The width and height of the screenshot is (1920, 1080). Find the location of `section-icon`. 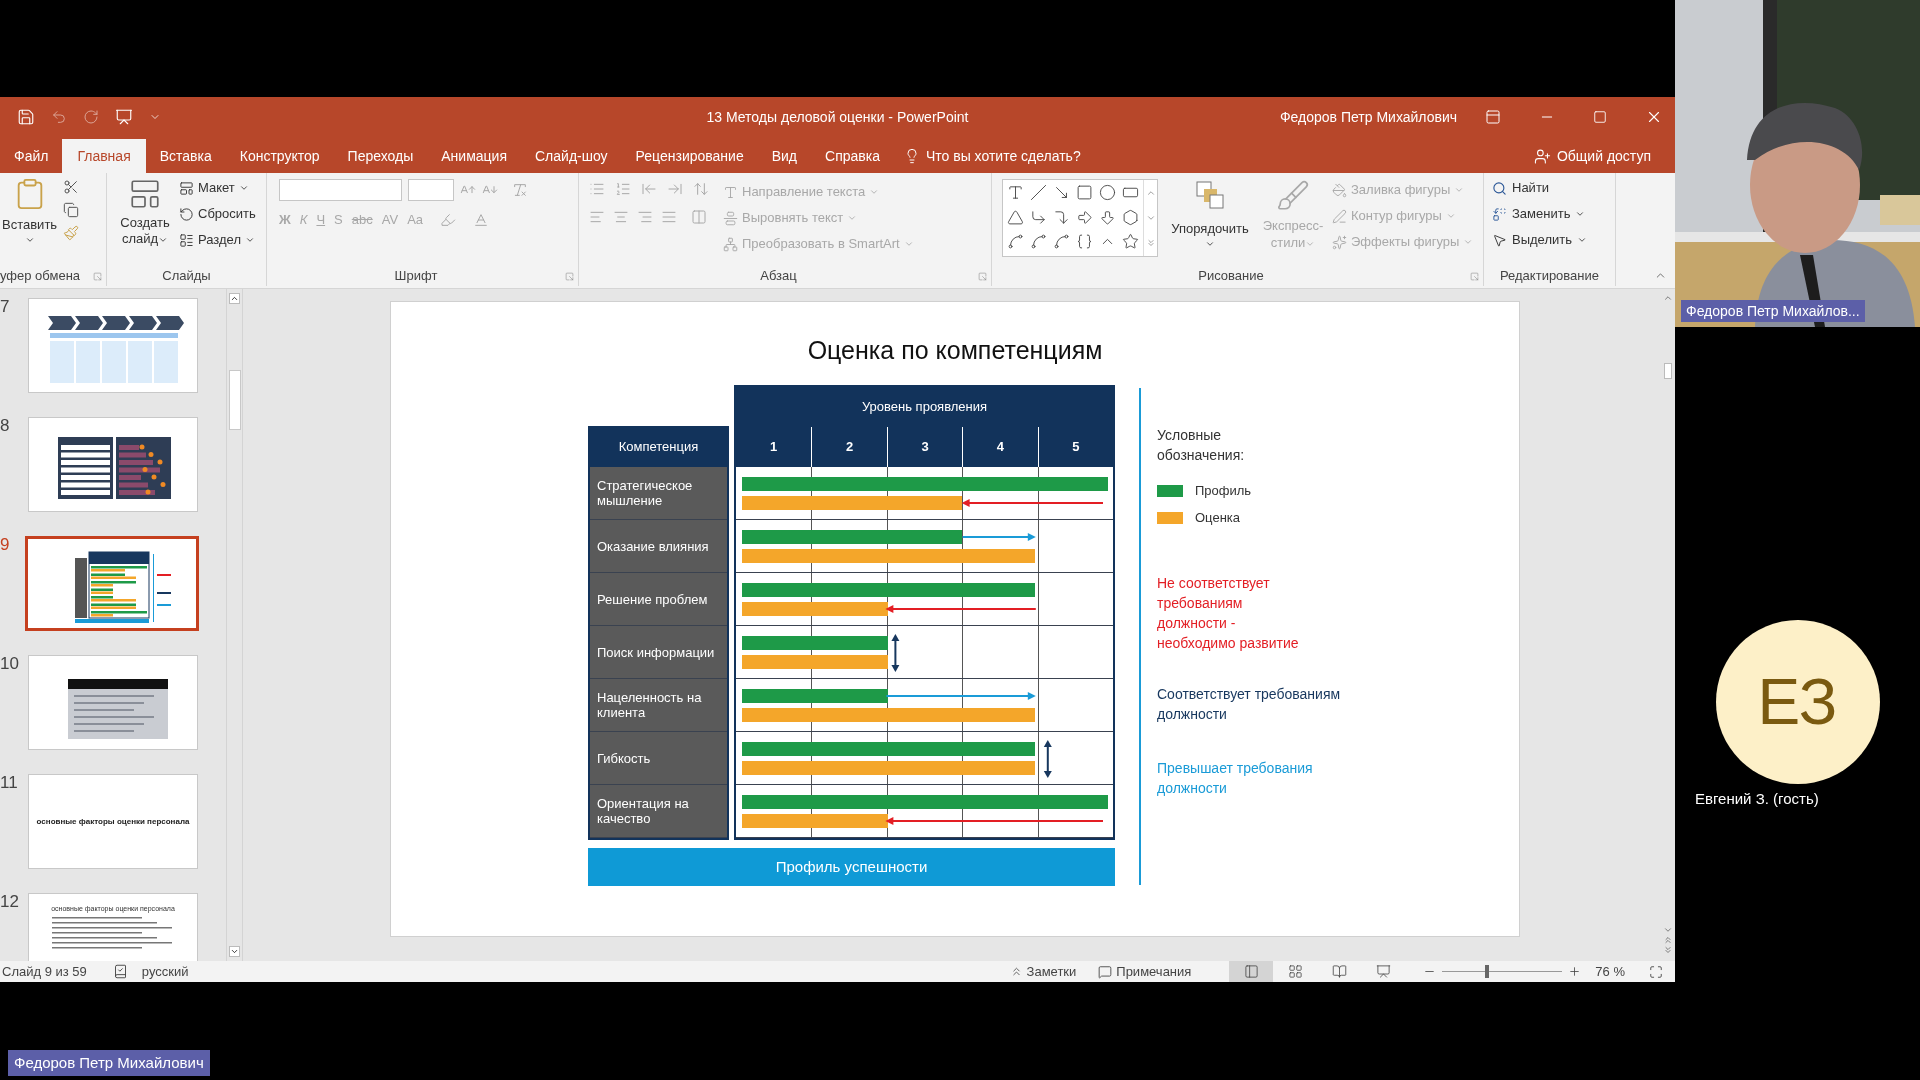

section-icon is located at coordinates (186, 240).